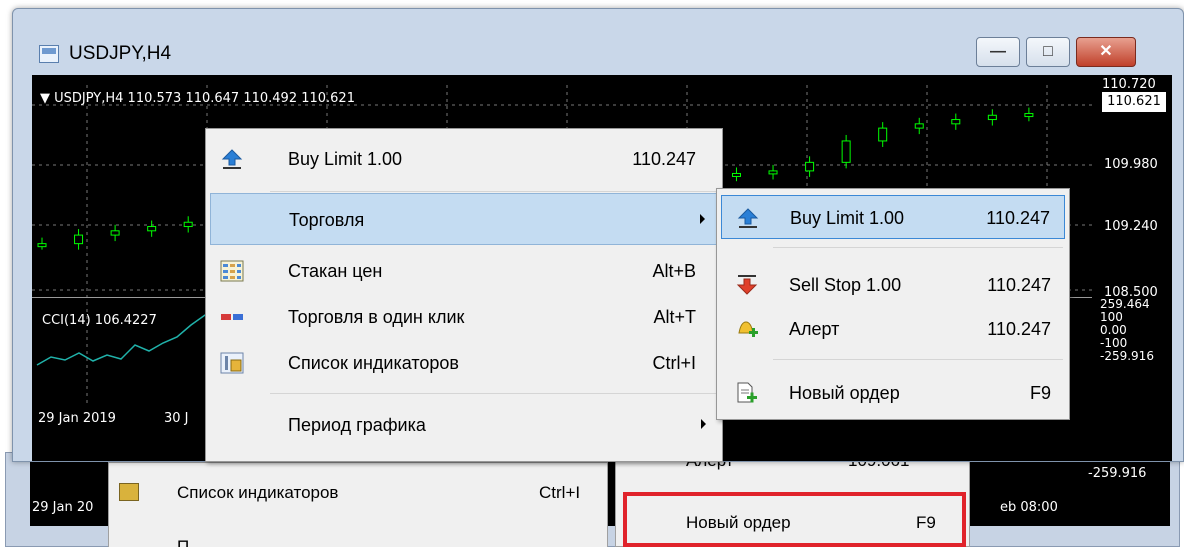  I want to click on menu-item-label: Список индикаторов, so click(373, 363).